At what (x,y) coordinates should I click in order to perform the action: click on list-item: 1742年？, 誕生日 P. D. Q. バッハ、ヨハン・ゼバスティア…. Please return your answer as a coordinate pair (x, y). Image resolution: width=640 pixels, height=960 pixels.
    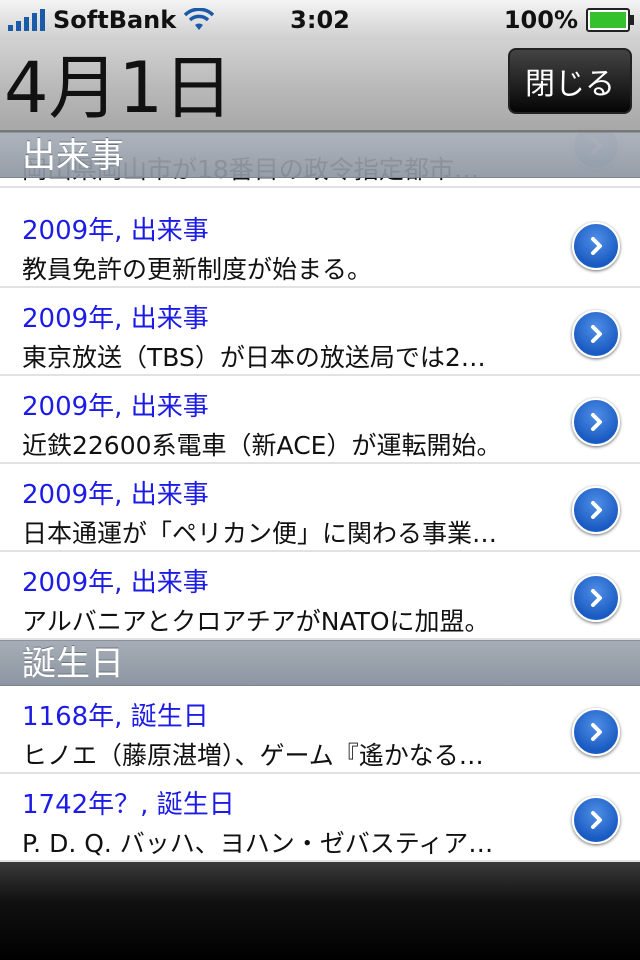
    Looking at the image, I should click on (320, 818).